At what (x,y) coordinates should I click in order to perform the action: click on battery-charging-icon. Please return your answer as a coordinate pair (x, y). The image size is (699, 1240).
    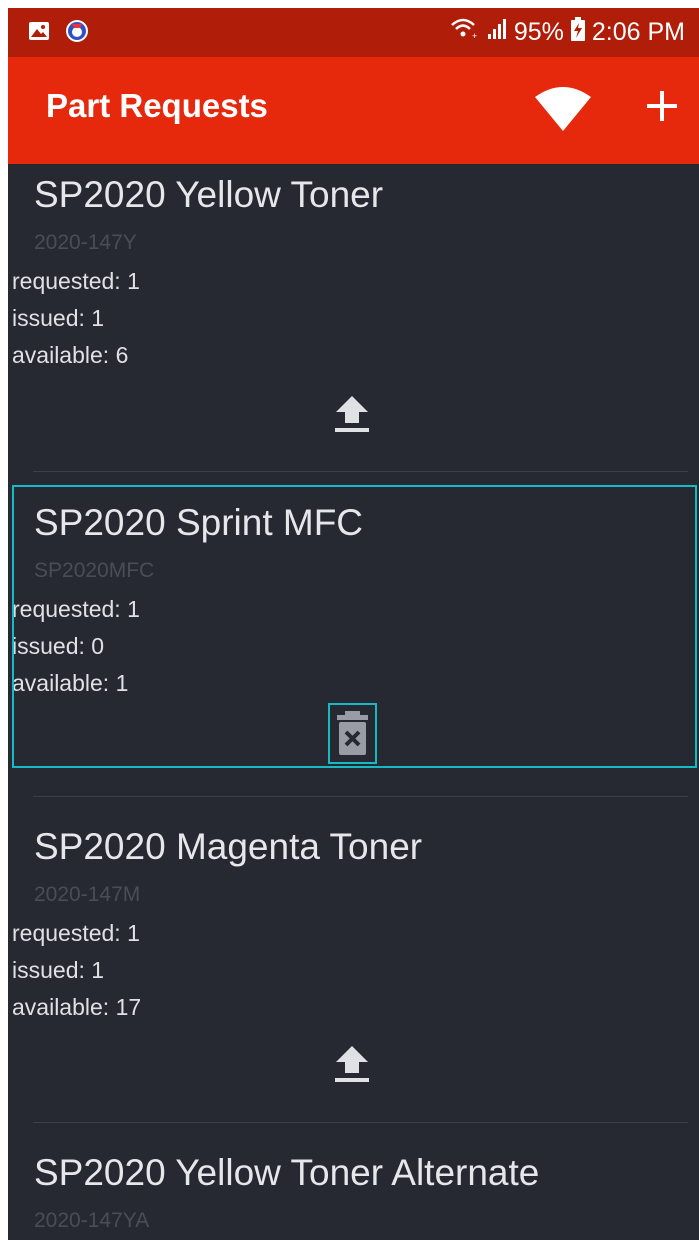
    Looking at the image, I should click on (578, 32).